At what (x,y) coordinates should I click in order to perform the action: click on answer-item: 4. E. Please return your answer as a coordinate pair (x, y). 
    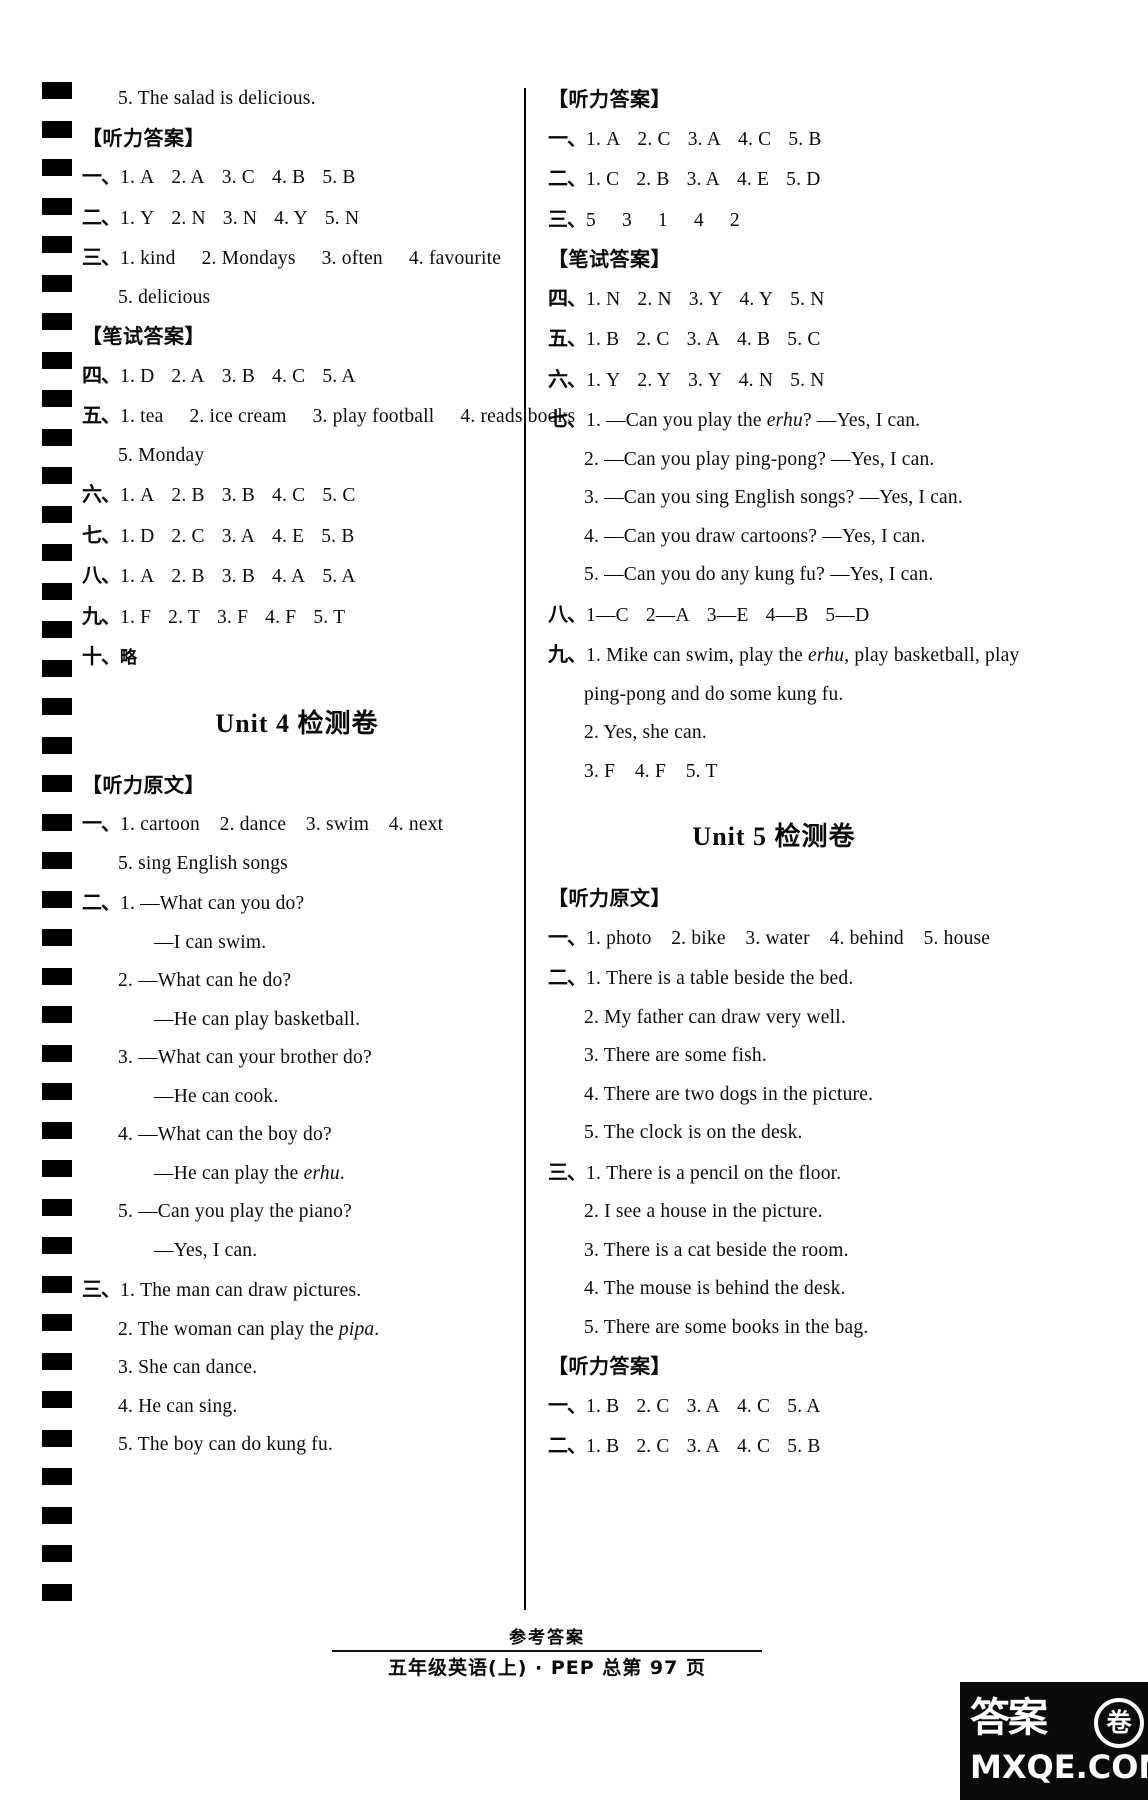
    Looking at the image, I should click on (288, 536).